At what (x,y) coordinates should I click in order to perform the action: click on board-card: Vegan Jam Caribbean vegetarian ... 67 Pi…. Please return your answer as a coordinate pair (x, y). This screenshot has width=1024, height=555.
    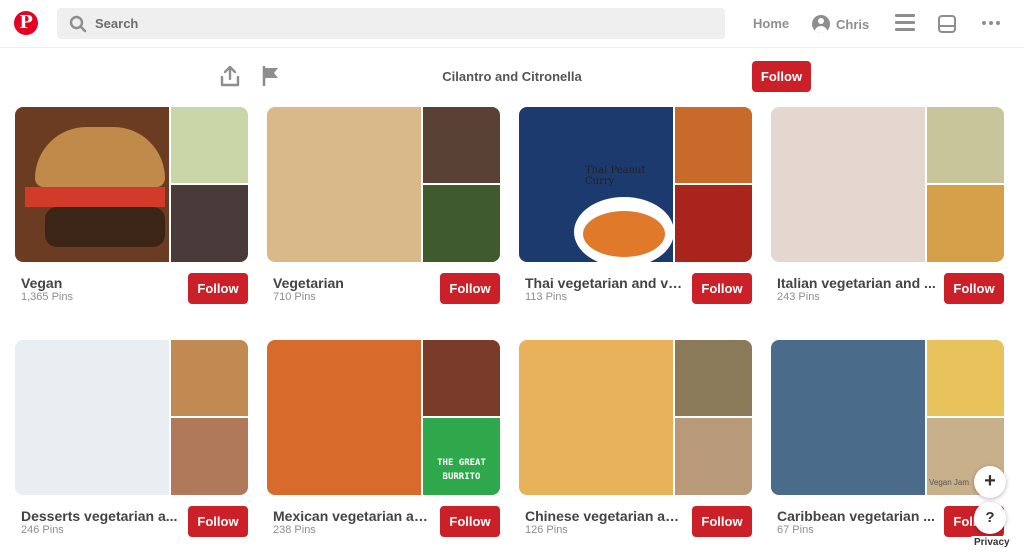
    Looking at the image, I should click on (887, 440).